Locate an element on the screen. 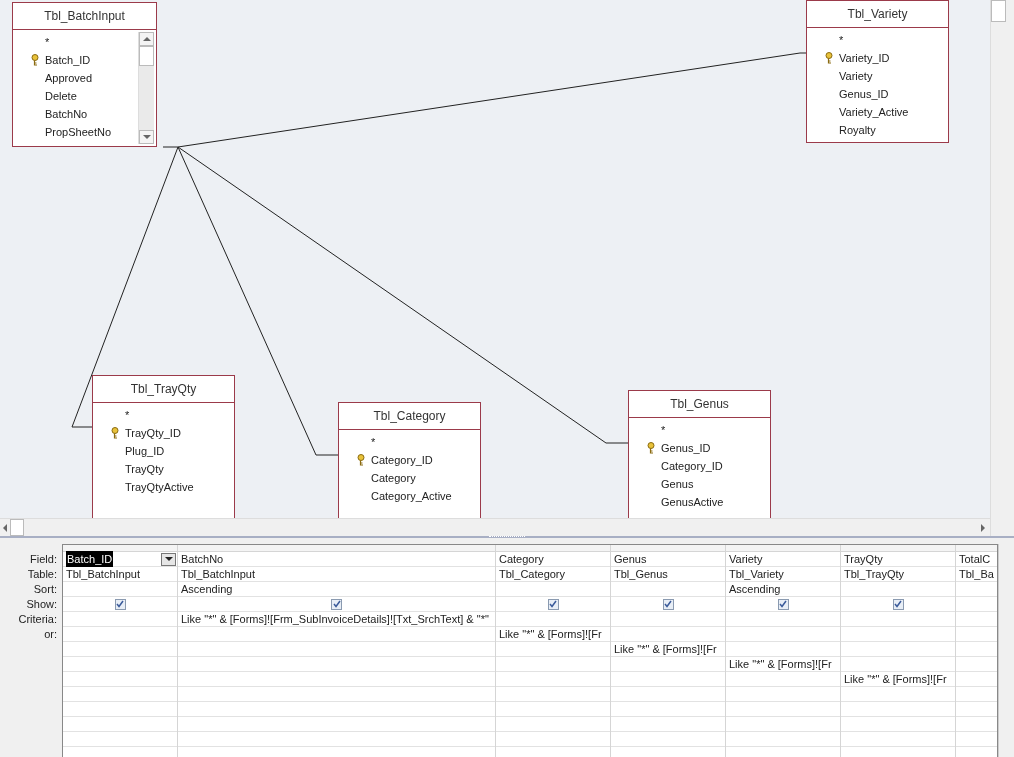  table-cell-text: Tbl_Category is located at coordinates (532, 574).